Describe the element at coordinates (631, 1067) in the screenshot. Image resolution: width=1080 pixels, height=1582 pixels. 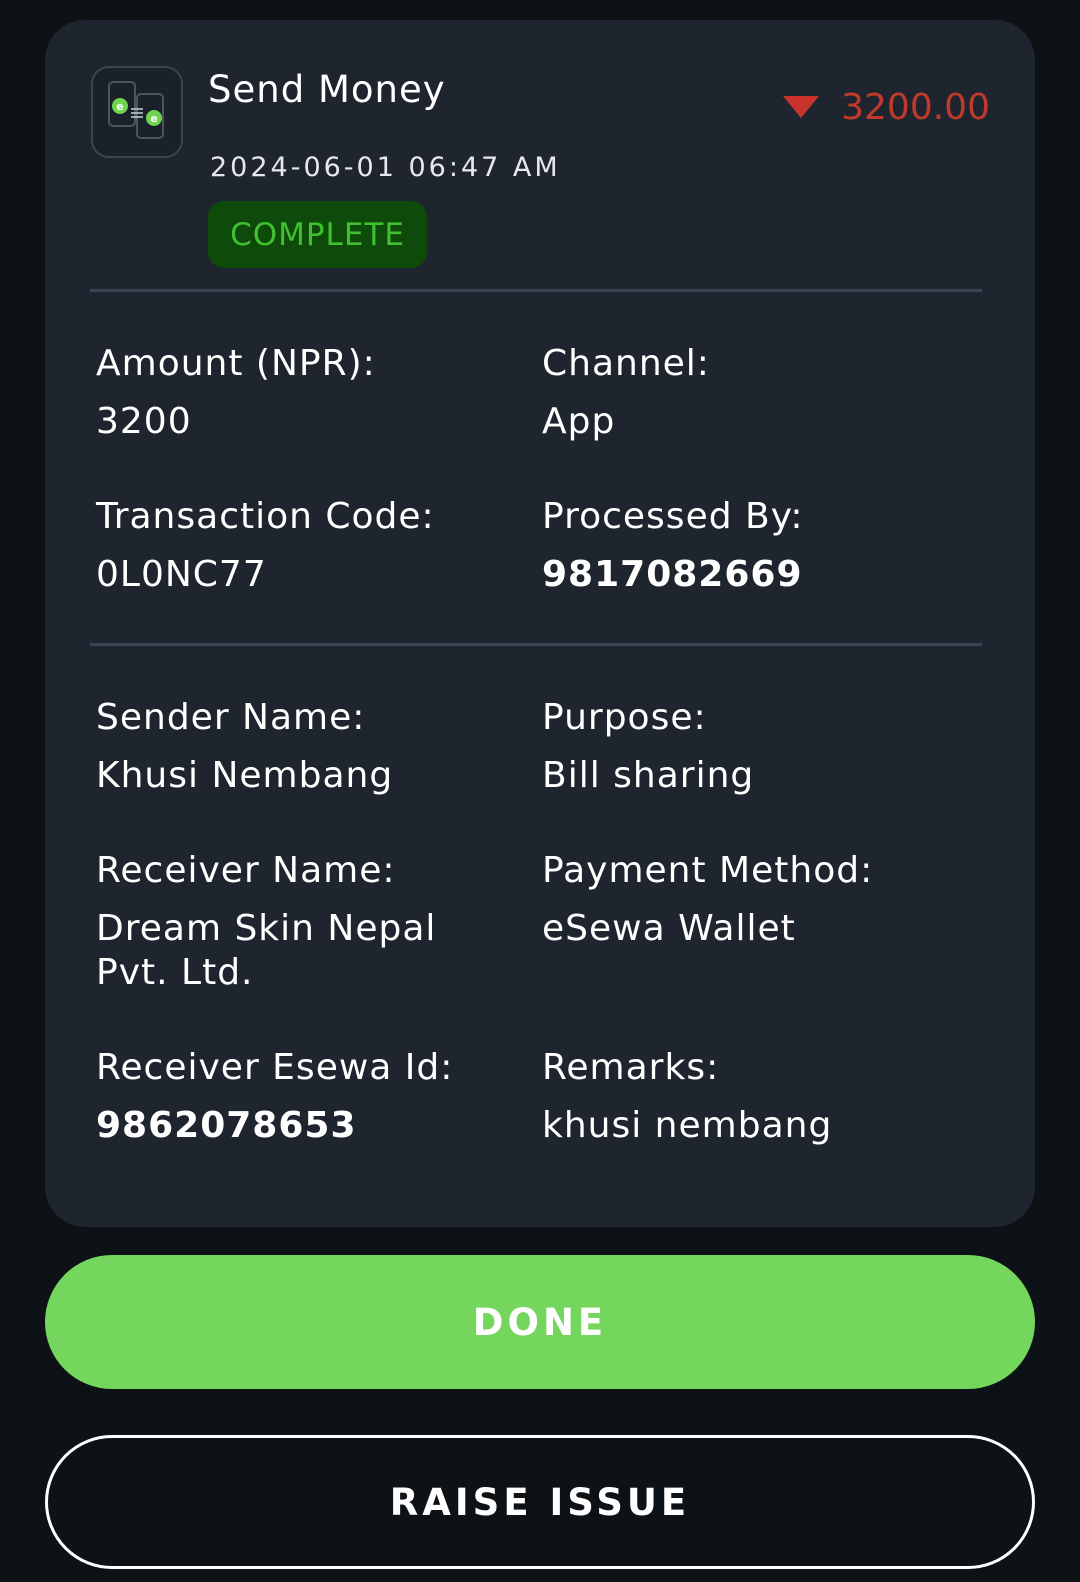
I see `remarks-label: Remarks:` at that location.